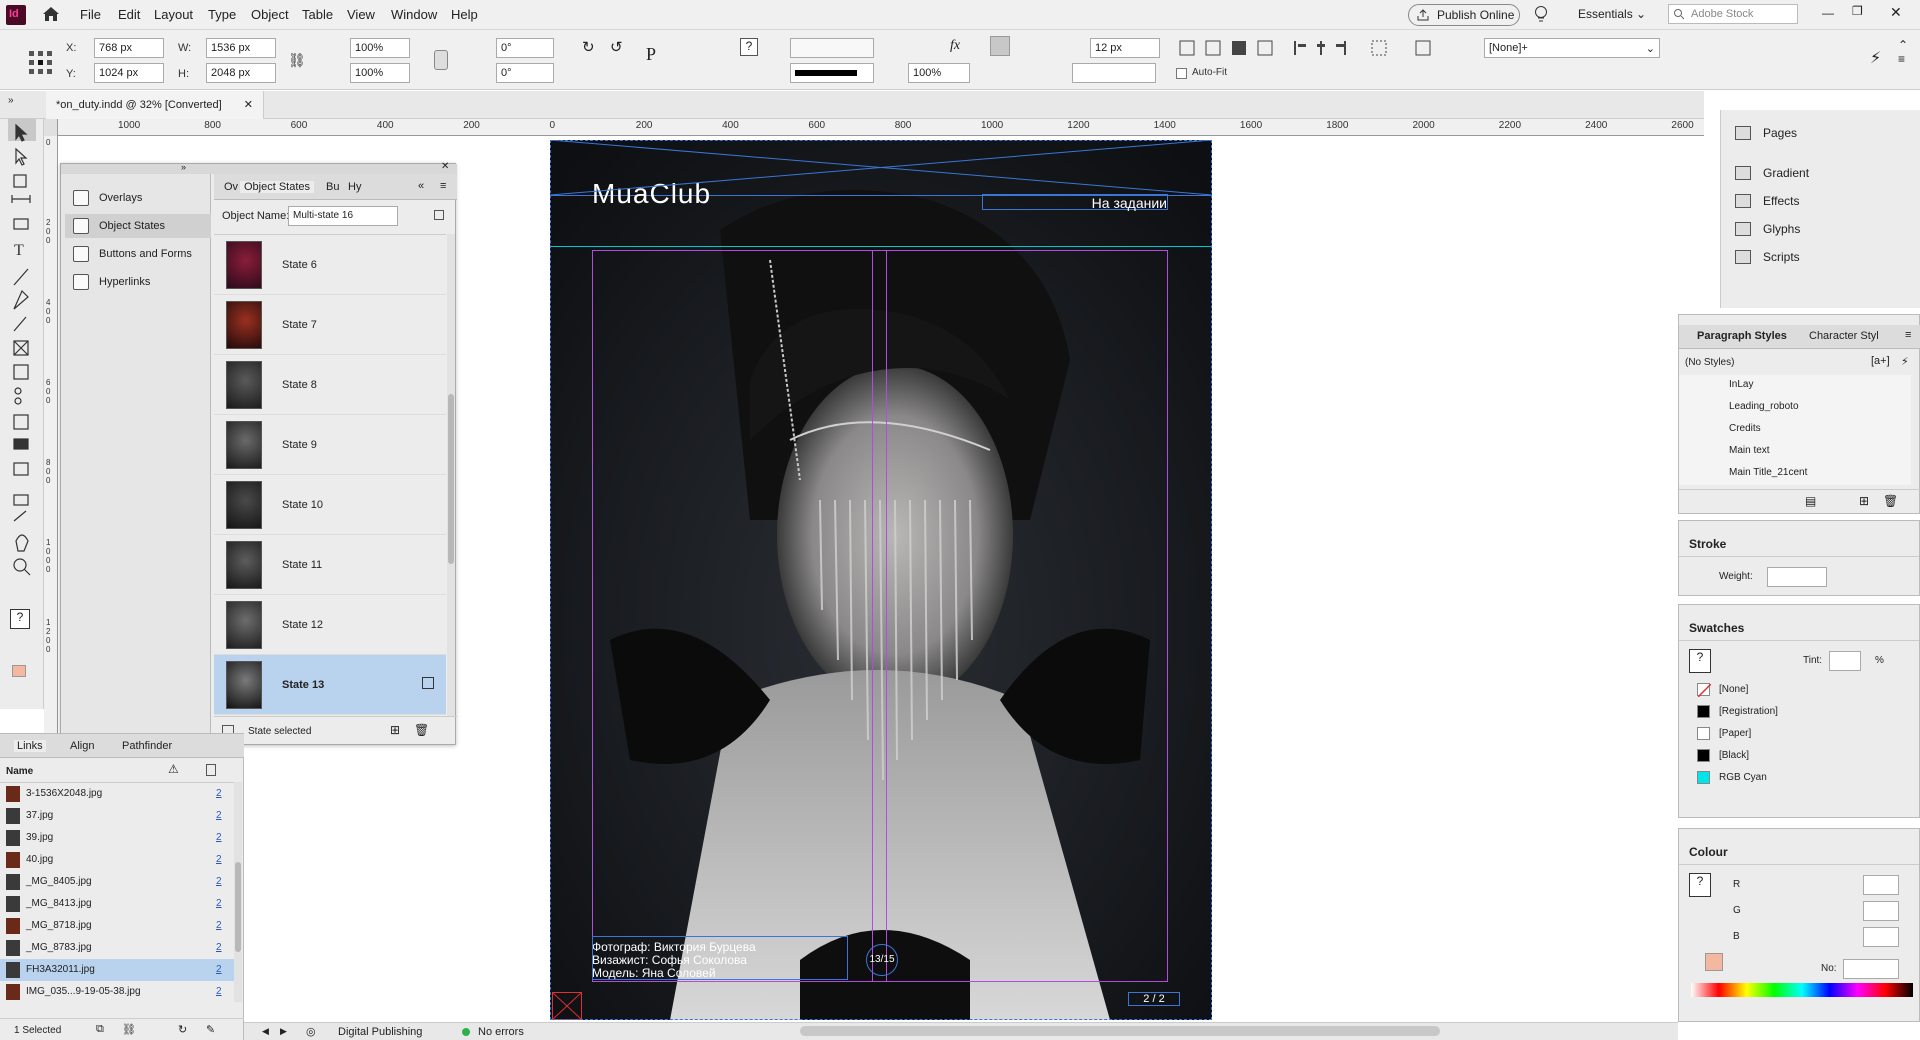 This screenshot has width=1920, height=1040. I want to click on constrain-proportions-icon: ⛓, so click(297, 60).